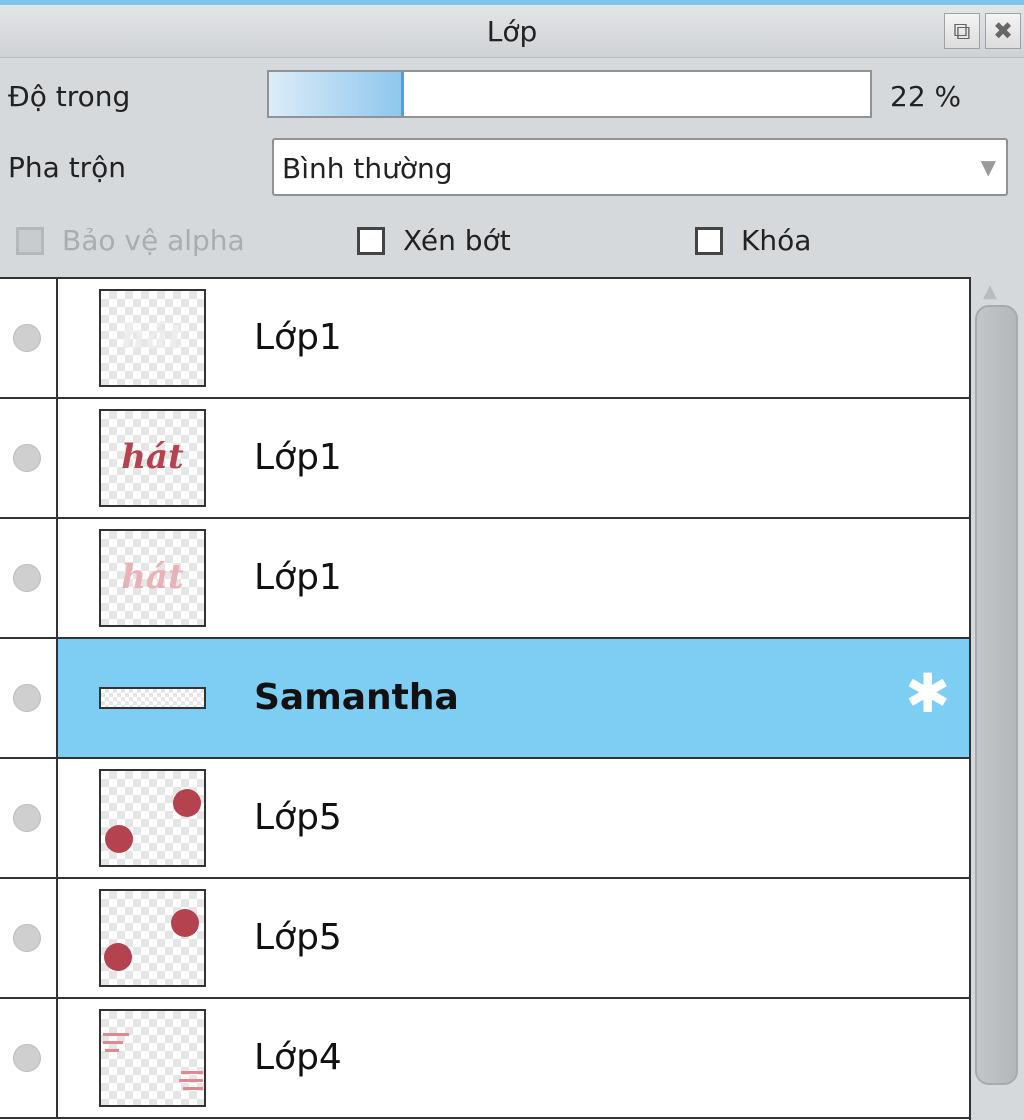  I want to click on undock-icon: ⧉, so click(962, 31).